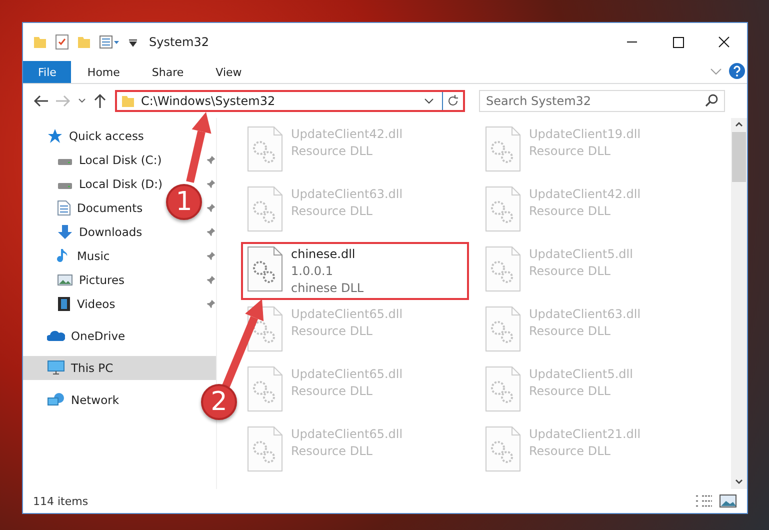  Describe the element at coordinates (355, 271) in the screenshot. I see `file-tile: chinese.dll 1.0.0.1 chinese DLL` at that location.